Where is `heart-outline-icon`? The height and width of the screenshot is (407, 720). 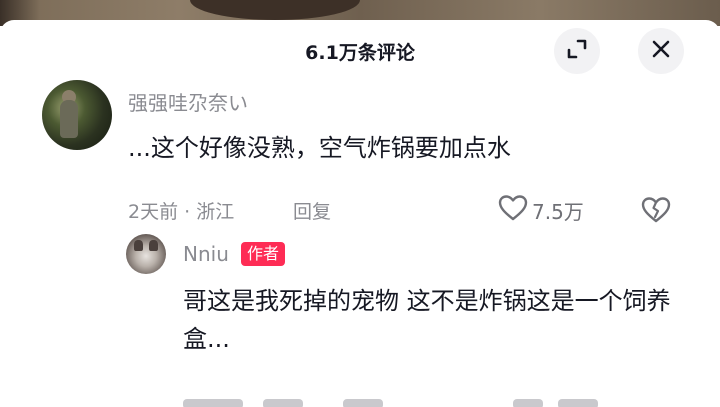
heart-outline-icon is located at coordinates (513, 210).